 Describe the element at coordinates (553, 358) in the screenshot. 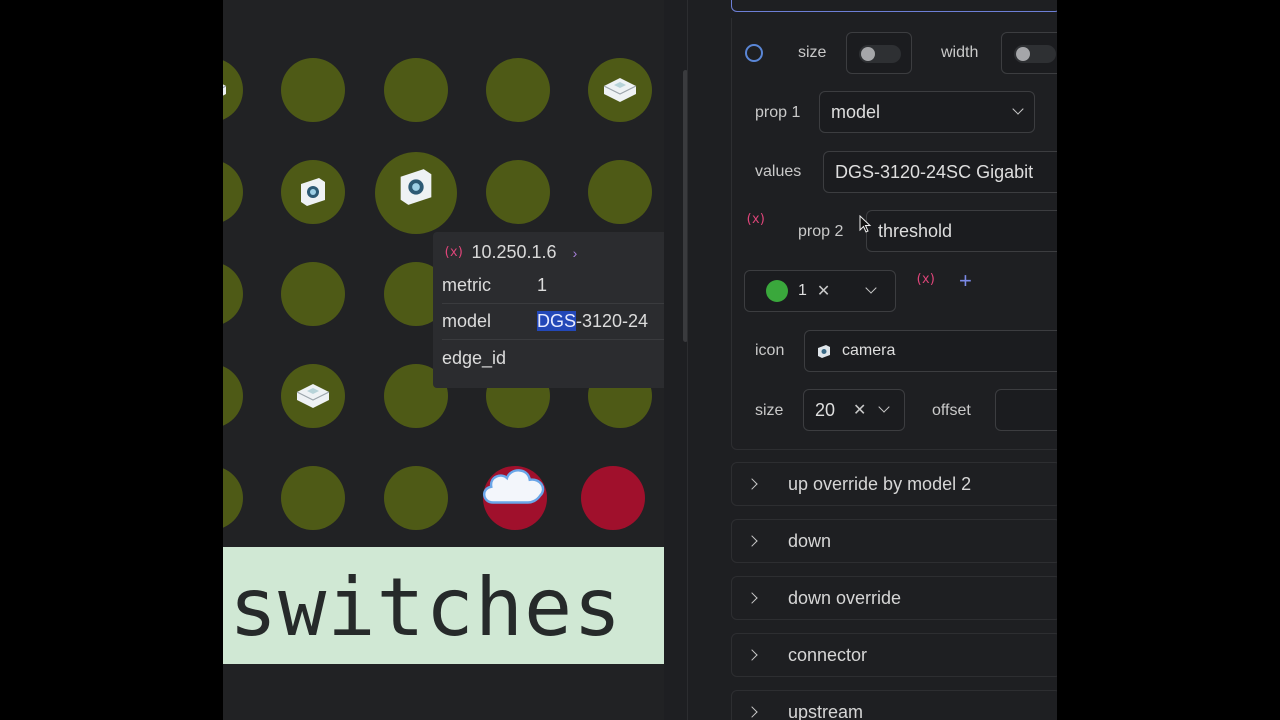

I see `tooltip-row: edge_id` at that location.